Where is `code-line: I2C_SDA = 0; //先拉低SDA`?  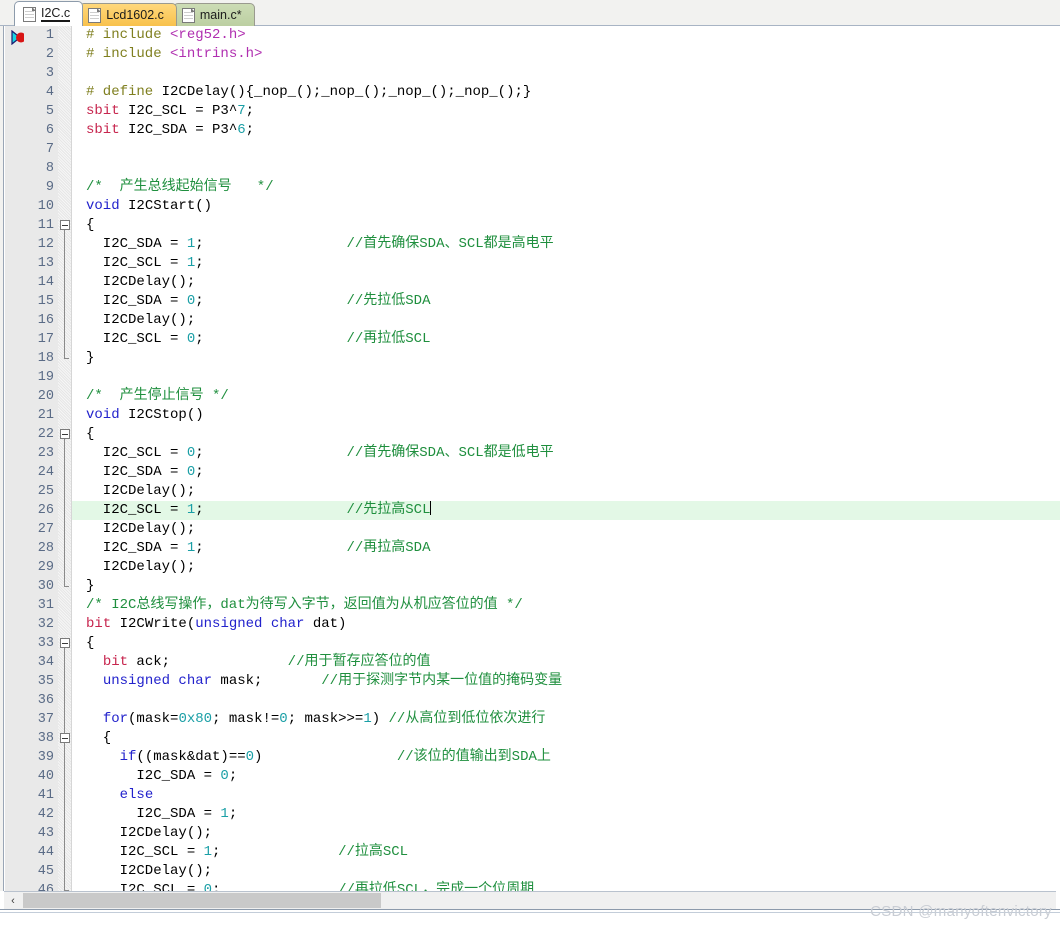 code-line: I2C_SDA = 0; //先拉低SDA is located at coordinates (566, 301).